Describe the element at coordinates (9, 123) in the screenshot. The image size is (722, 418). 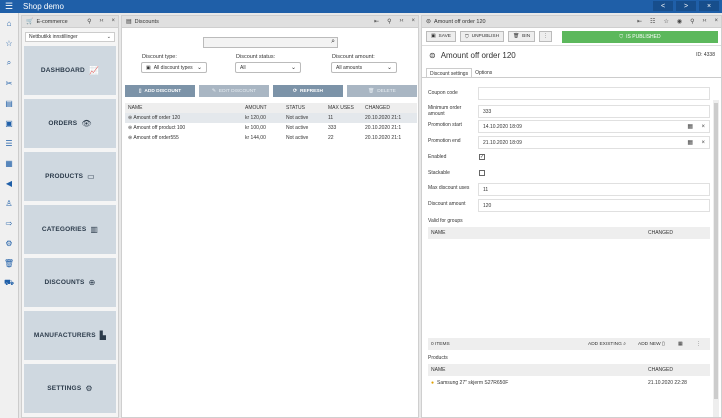
I see `box-icon: ▣` at that location.